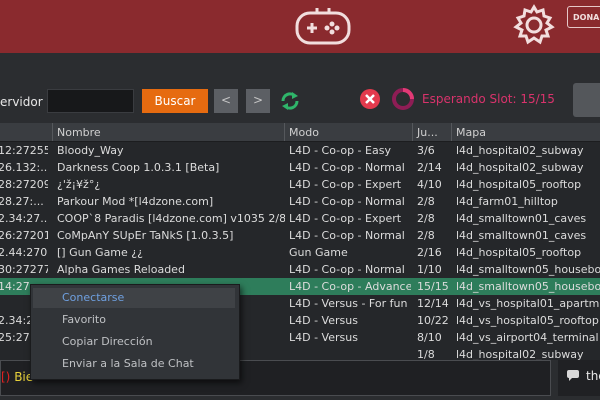 The height and width of the screenshot is (400, 600). Describe the element at coordinates (433, 320) in the screenshot. I see `cell-players: 10/22` at that location.